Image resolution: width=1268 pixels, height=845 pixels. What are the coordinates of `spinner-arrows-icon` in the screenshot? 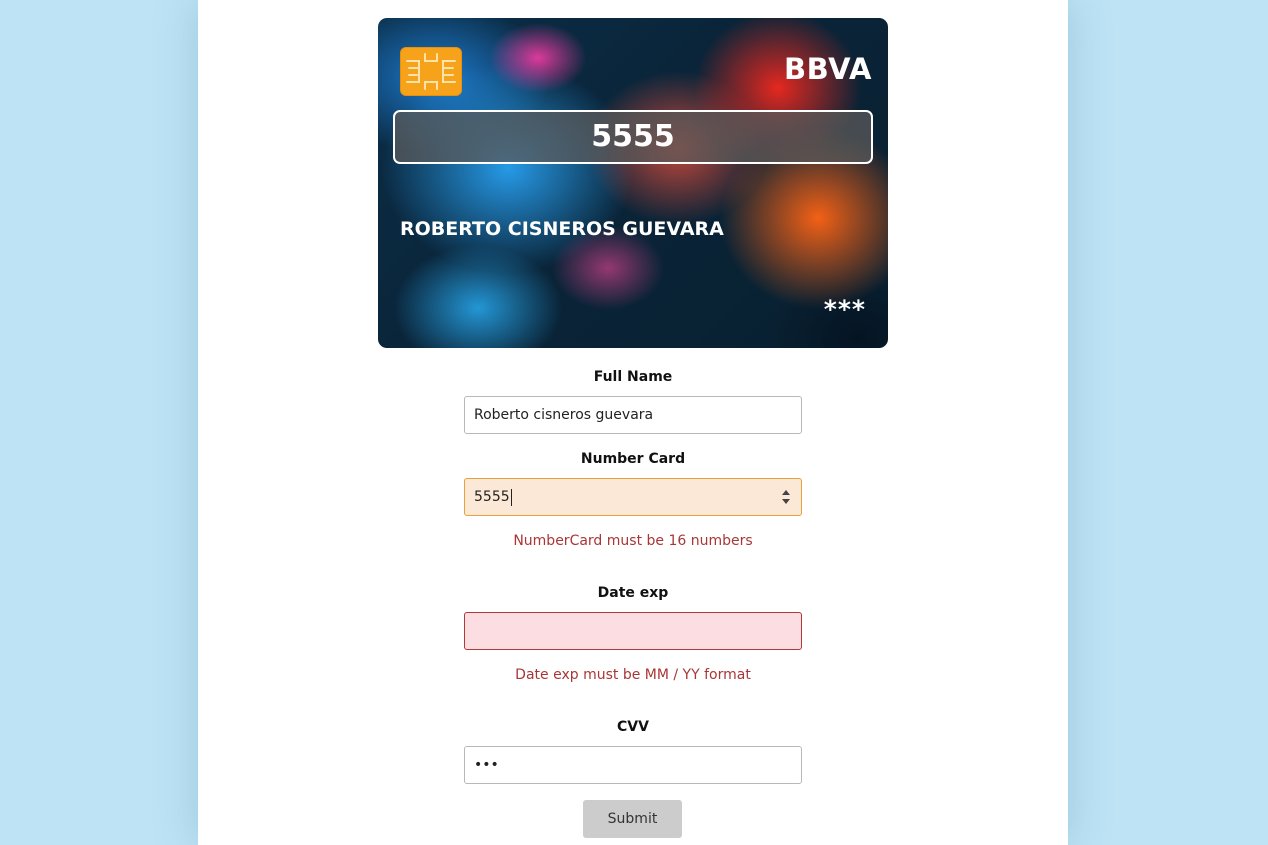 It's located at (786, 497).